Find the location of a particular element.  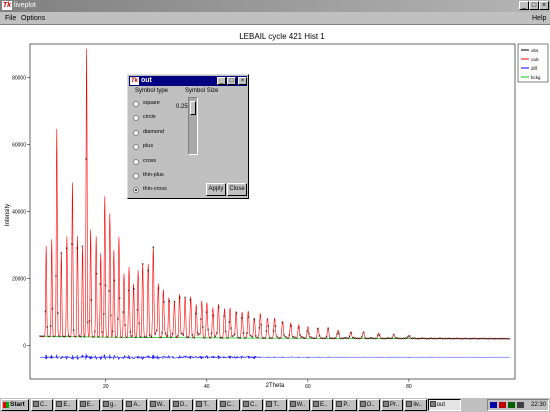

taskbar-button-1: E.. is located at coordinates (65, 405).